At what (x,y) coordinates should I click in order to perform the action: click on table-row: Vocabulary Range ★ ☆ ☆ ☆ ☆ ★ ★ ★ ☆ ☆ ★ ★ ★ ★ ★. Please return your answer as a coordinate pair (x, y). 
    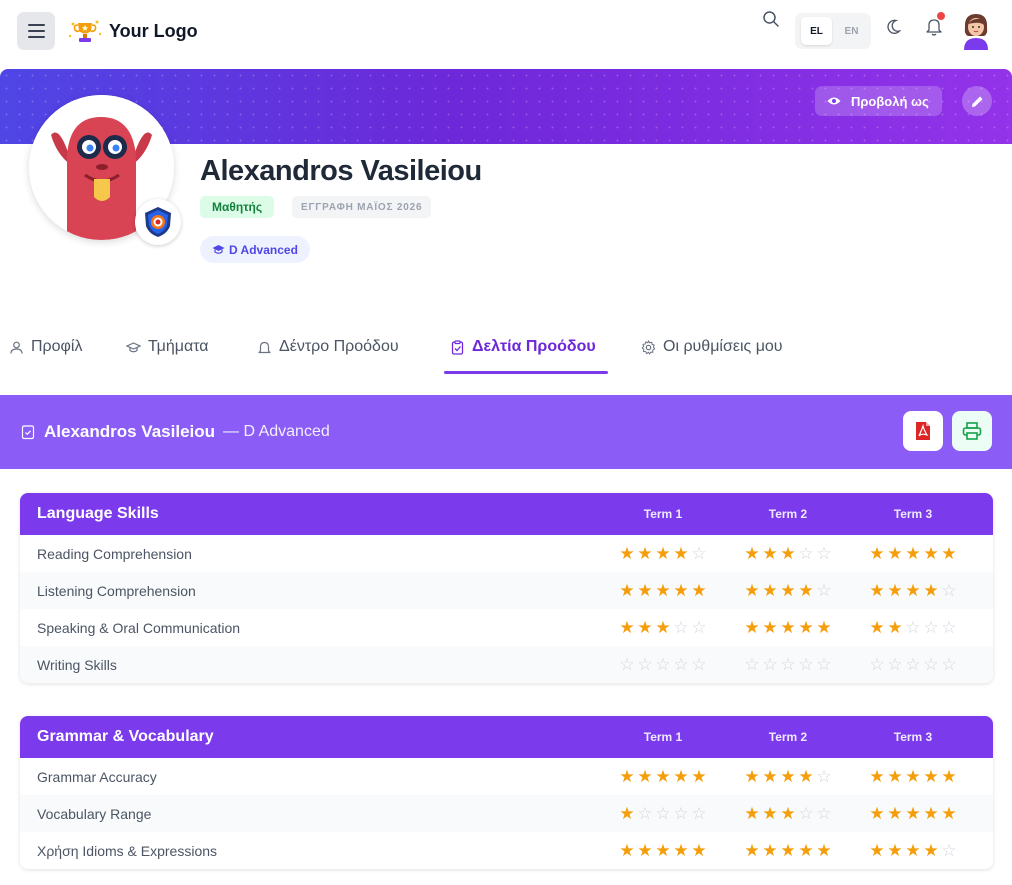
    Looking at the image, I should click on (506, 813).